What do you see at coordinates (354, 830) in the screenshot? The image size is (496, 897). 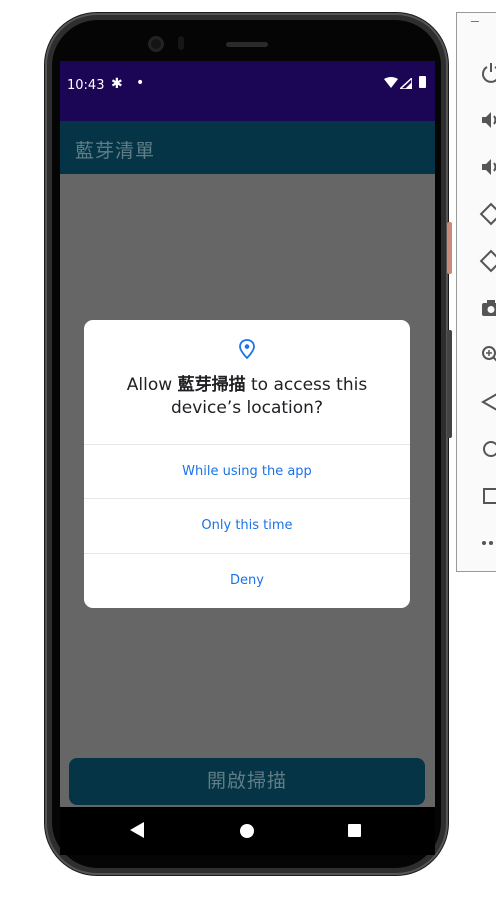 I see `recents-icon` at bounding box center [354, 830].